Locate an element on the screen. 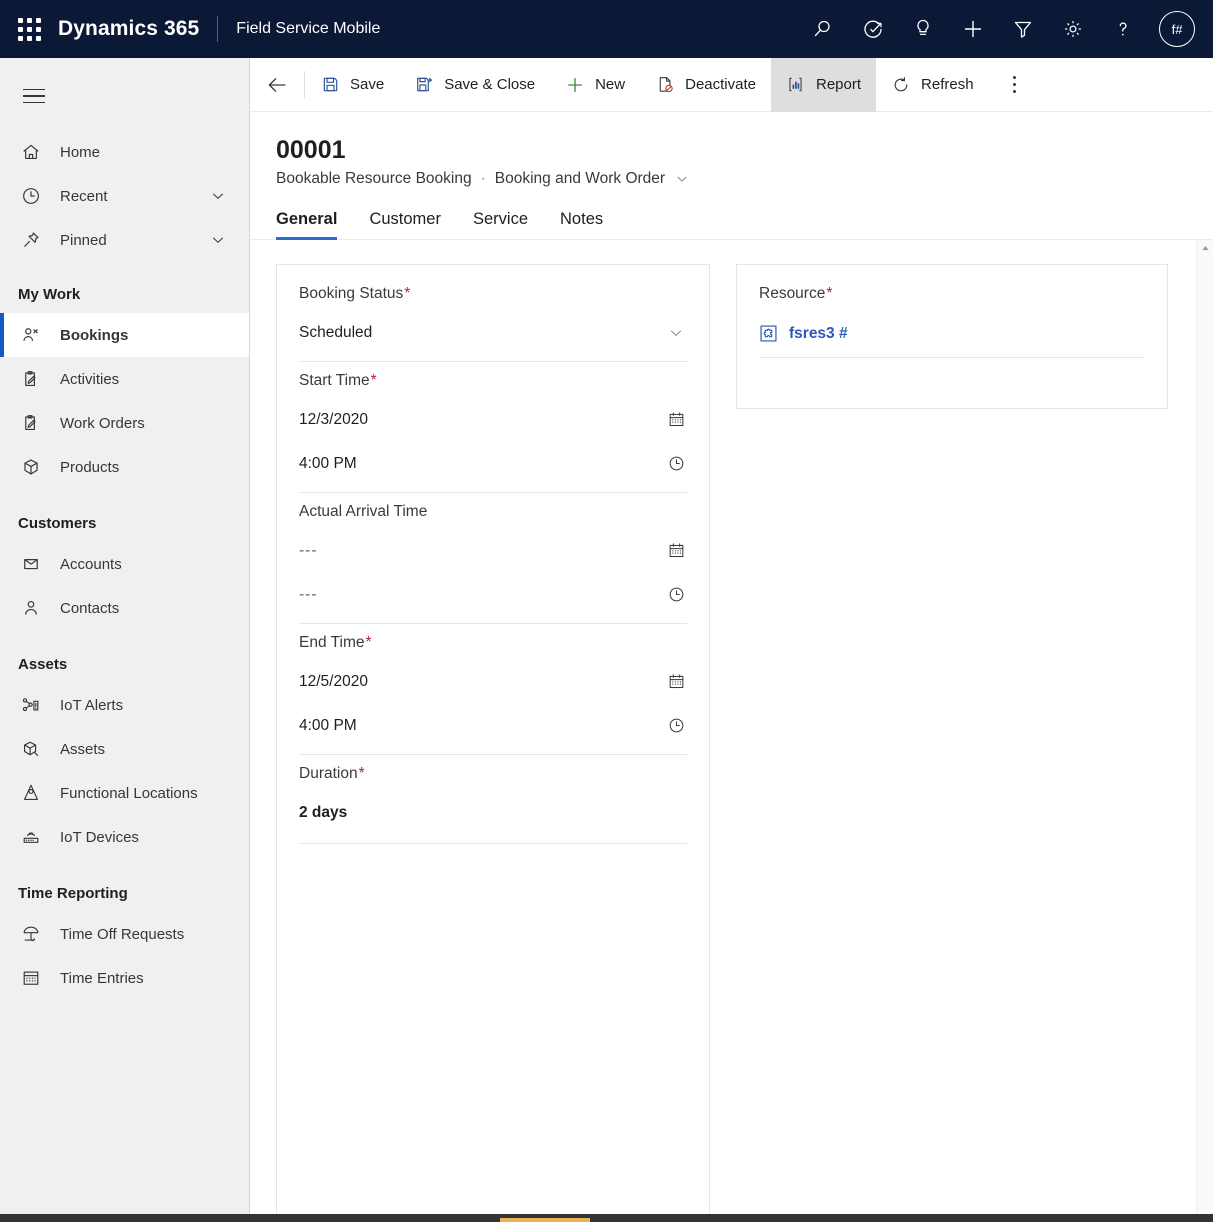 The width and height of the screenshot is (1213, 1222). deactivate-button: Deactivate is located at coordinates (705, 85).